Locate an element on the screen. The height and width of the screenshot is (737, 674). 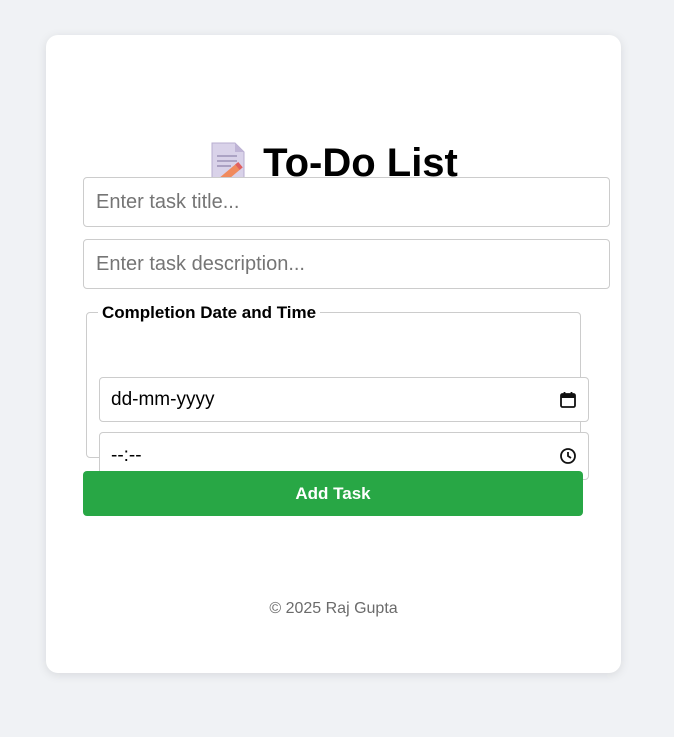
task-title-input is located at coordinates (346, 202).